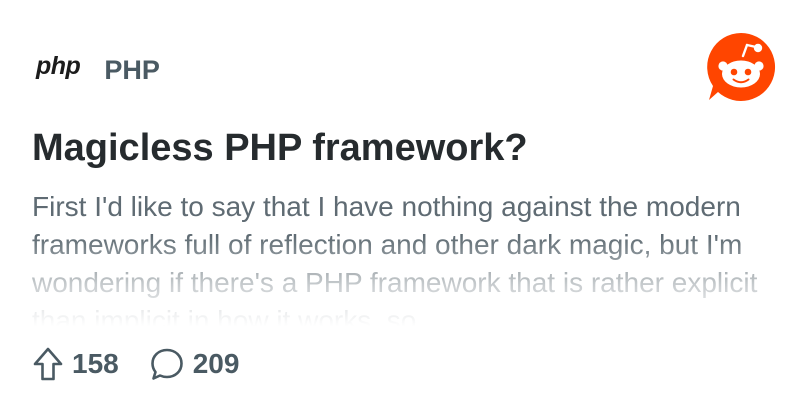 The image size is (800, 419). I want to click on upvote-count: 158, so click(95, 363).